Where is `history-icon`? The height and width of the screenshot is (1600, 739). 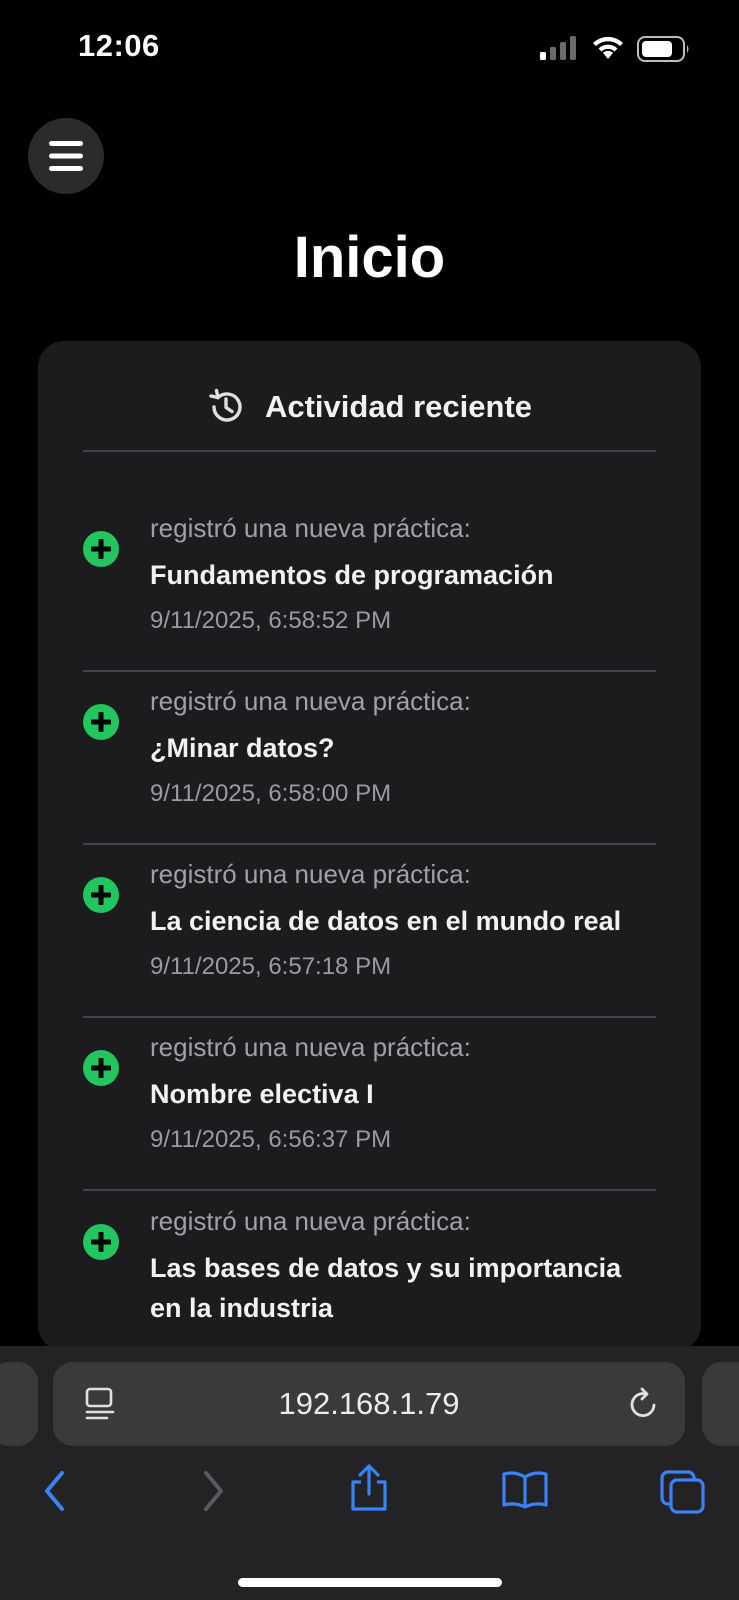 history-icon is located at coordinates (225, 405).